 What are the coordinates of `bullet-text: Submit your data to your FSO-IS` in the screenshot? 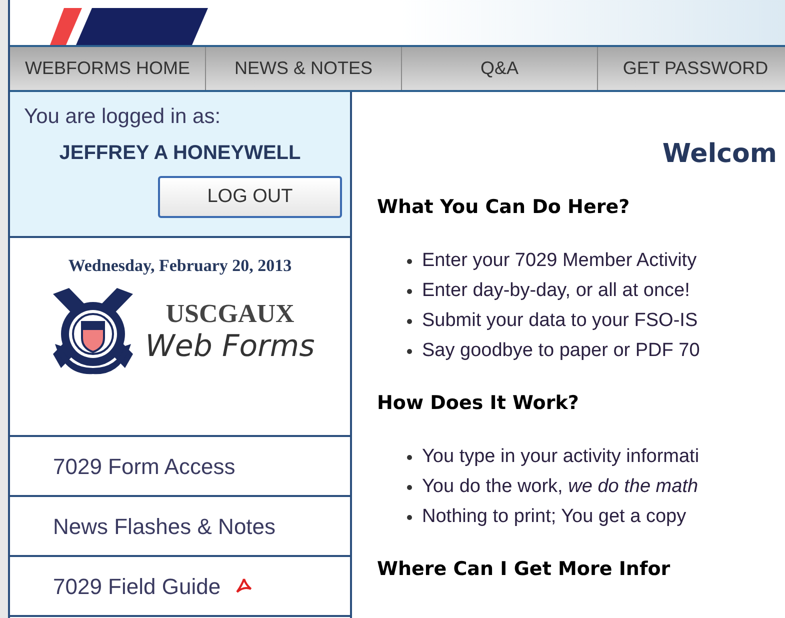 It's located at (560, 320).